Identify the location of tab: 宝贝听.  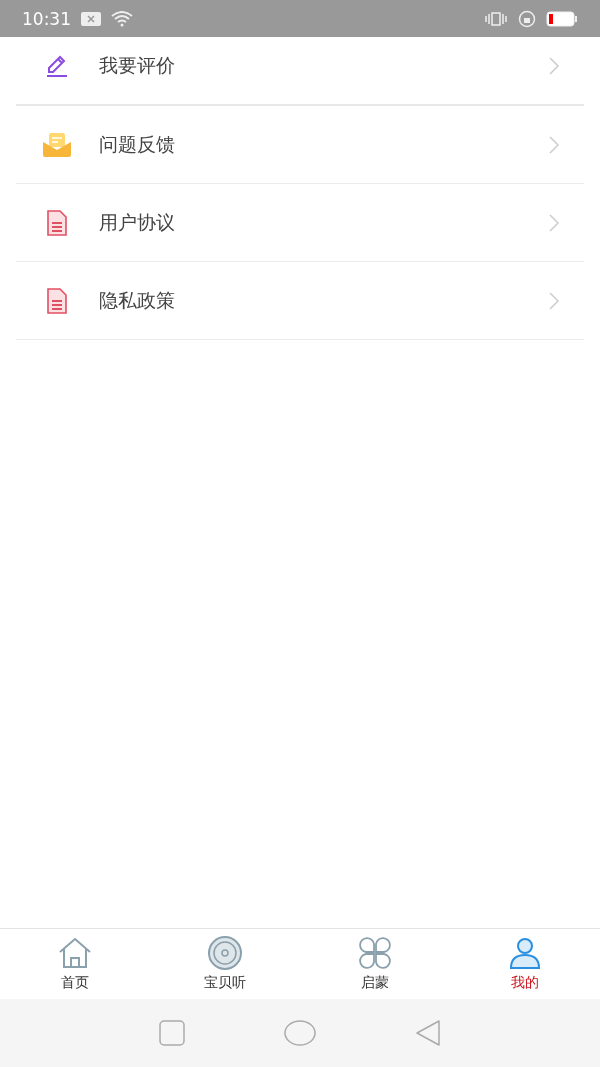
(225, 964).